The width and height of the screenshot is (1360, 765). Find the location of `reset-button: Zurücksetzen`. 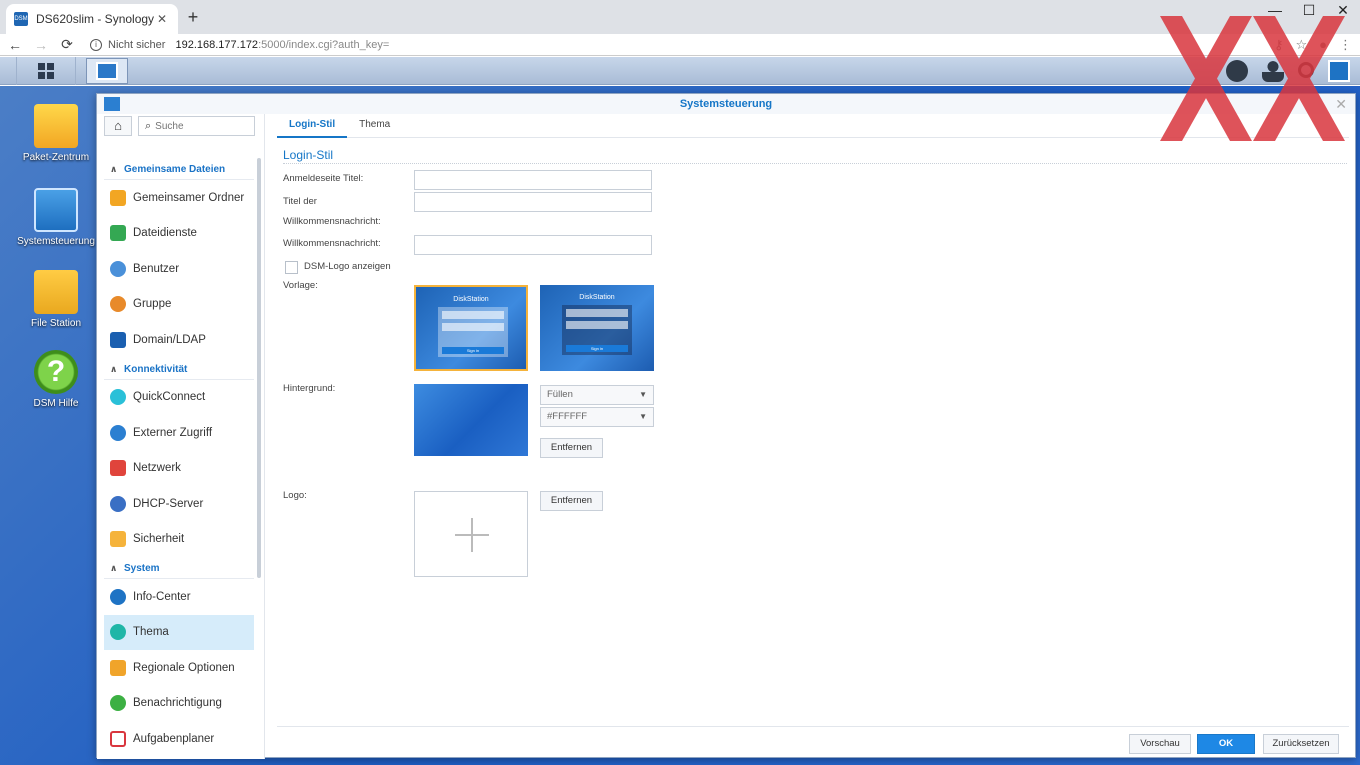

reset-button: Zurücksetzen is located at coordinates (1301, 744).